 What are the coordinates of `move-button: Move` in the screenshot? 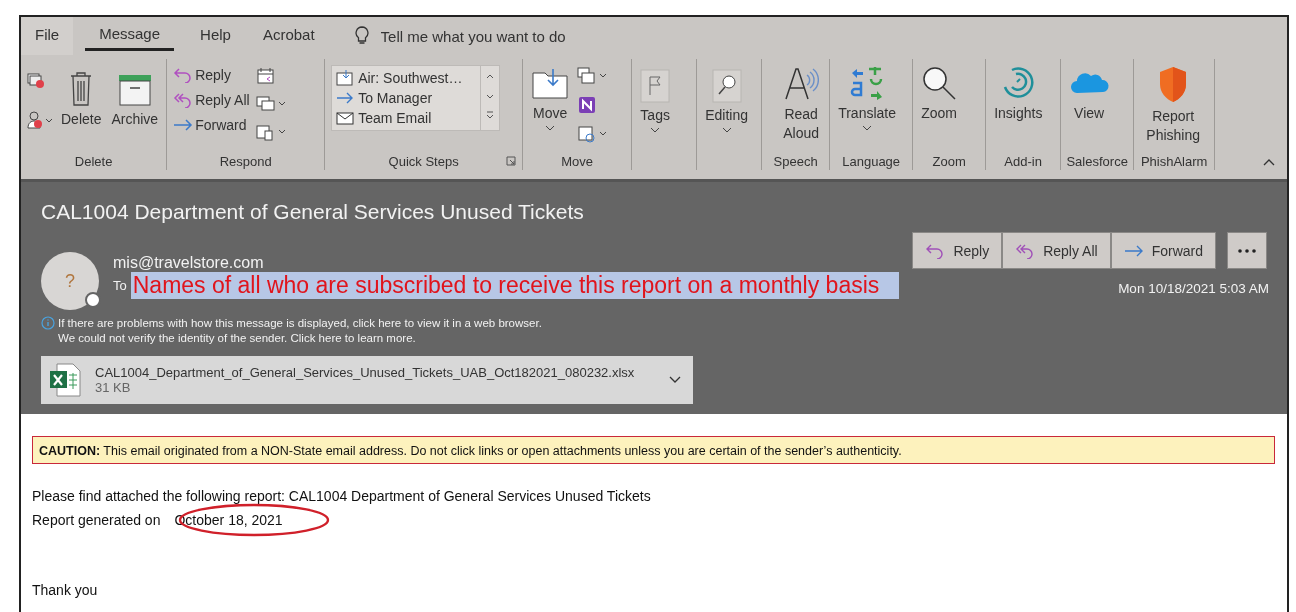 It's located at (550, 98).